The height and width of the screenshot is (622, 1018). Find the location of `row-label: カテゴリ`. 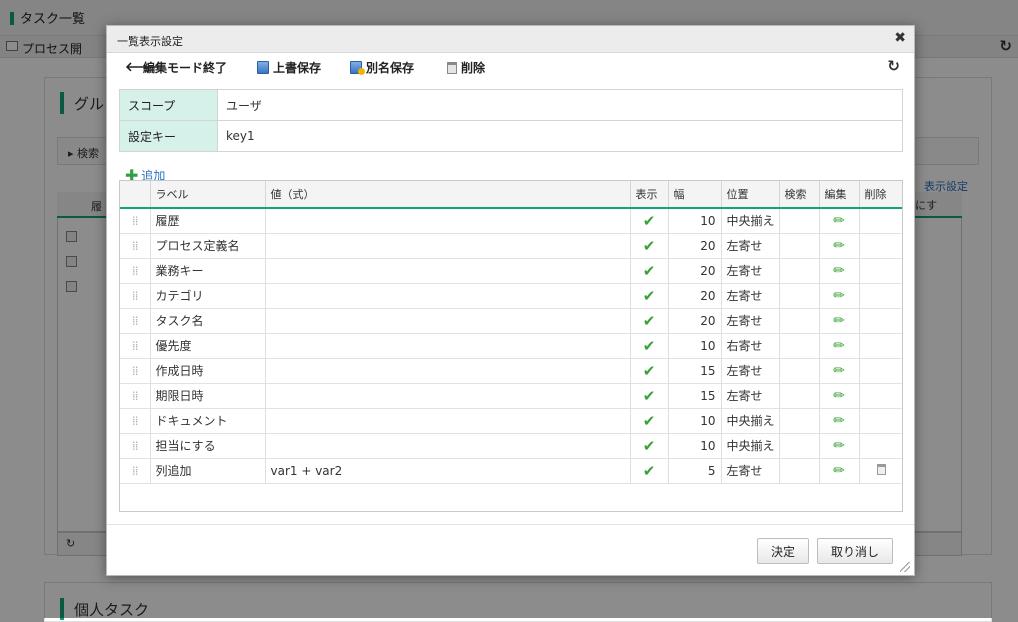

row-label: カテゴリ is located at coordinates (208, 296).